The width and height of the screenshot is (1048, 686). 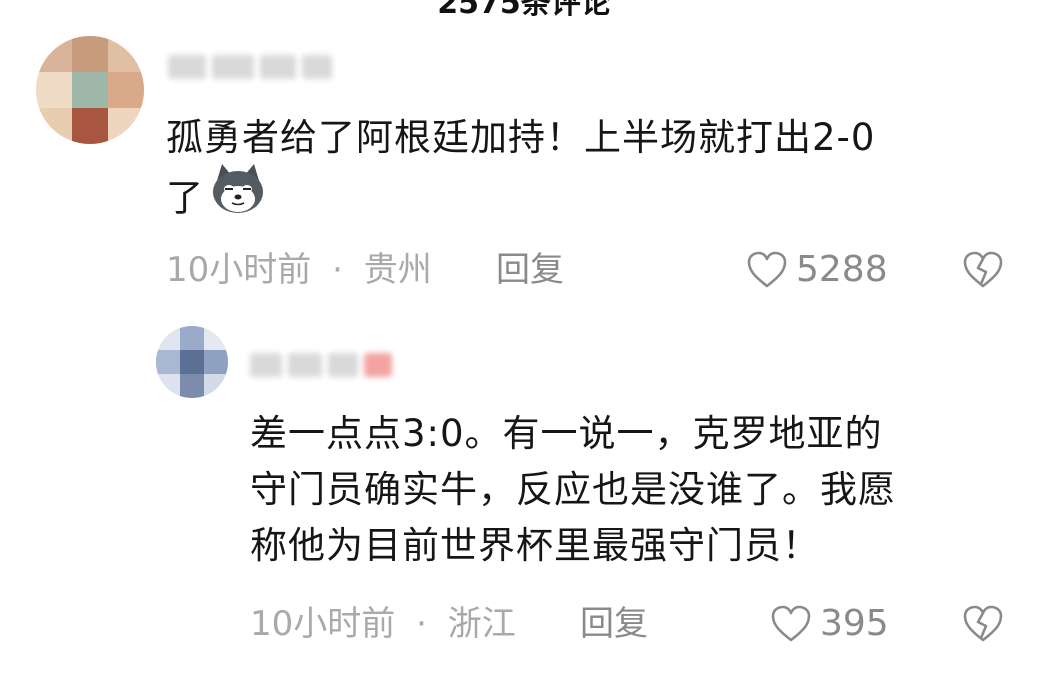 I want to click on husky-dog-emoji-icon, so click(x=238, y=196).